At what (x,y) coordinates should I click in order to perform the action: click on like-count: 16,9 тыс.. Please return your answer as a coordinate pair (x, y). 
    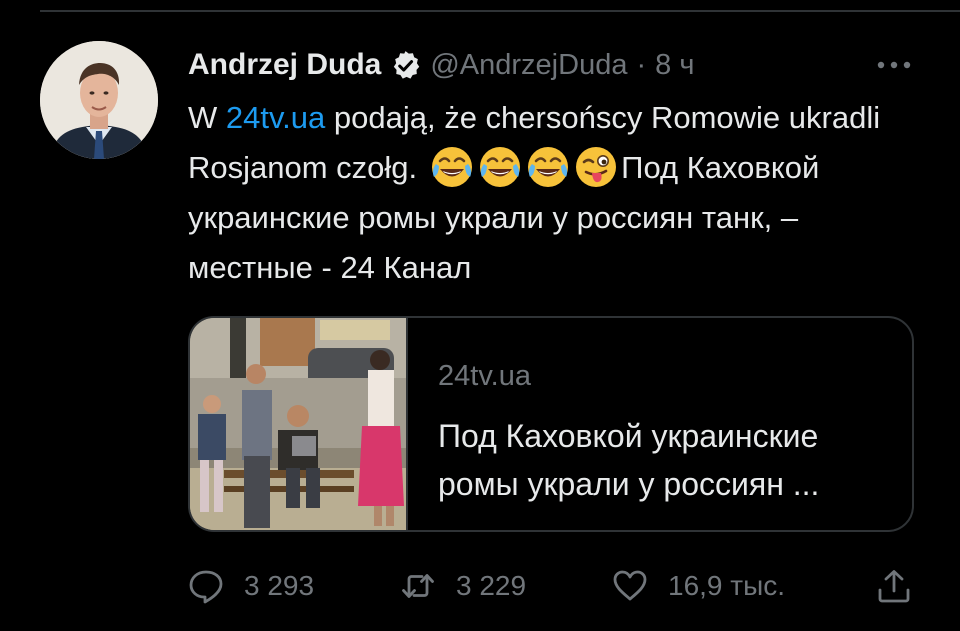
    Looking at the image, I should click on (727, 585).